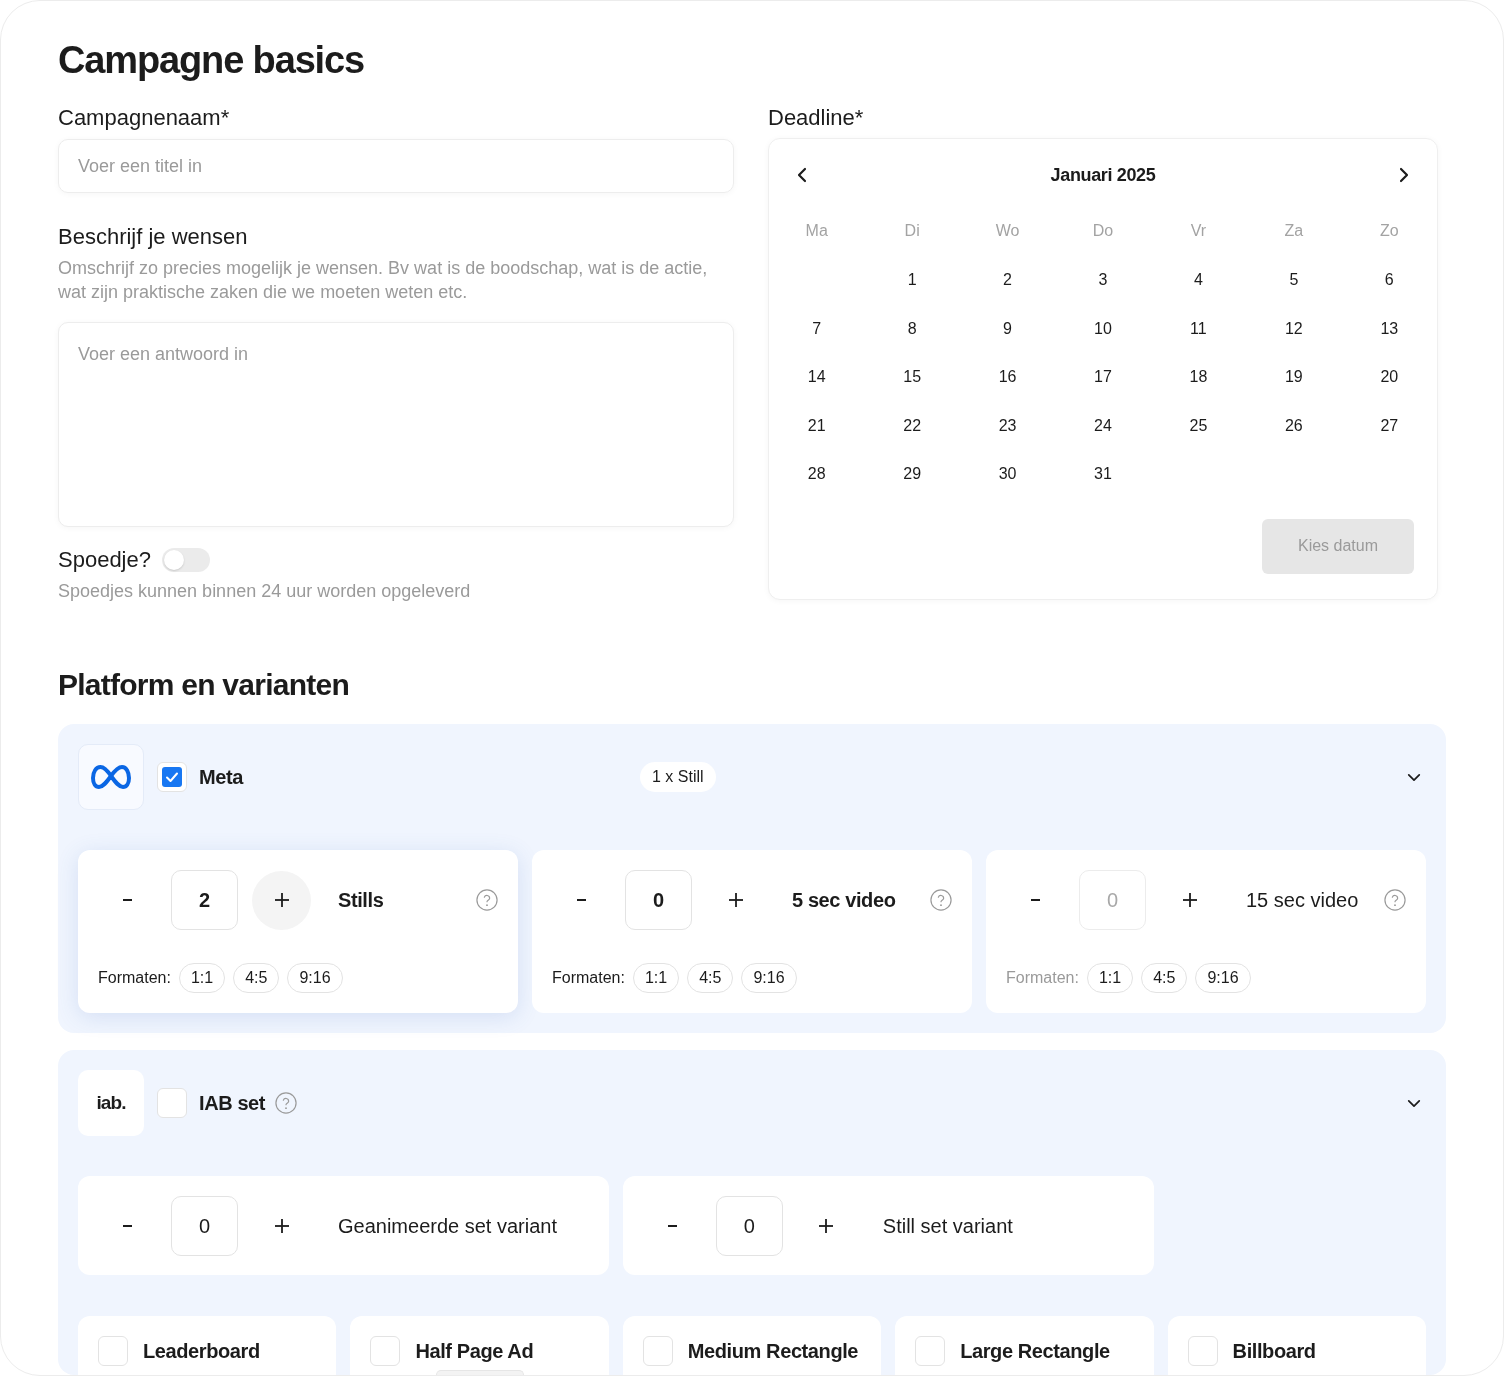  Describe the element at coordinates (1389, 231) in the screenshot. I see `weekday-label: Zo` at that location.